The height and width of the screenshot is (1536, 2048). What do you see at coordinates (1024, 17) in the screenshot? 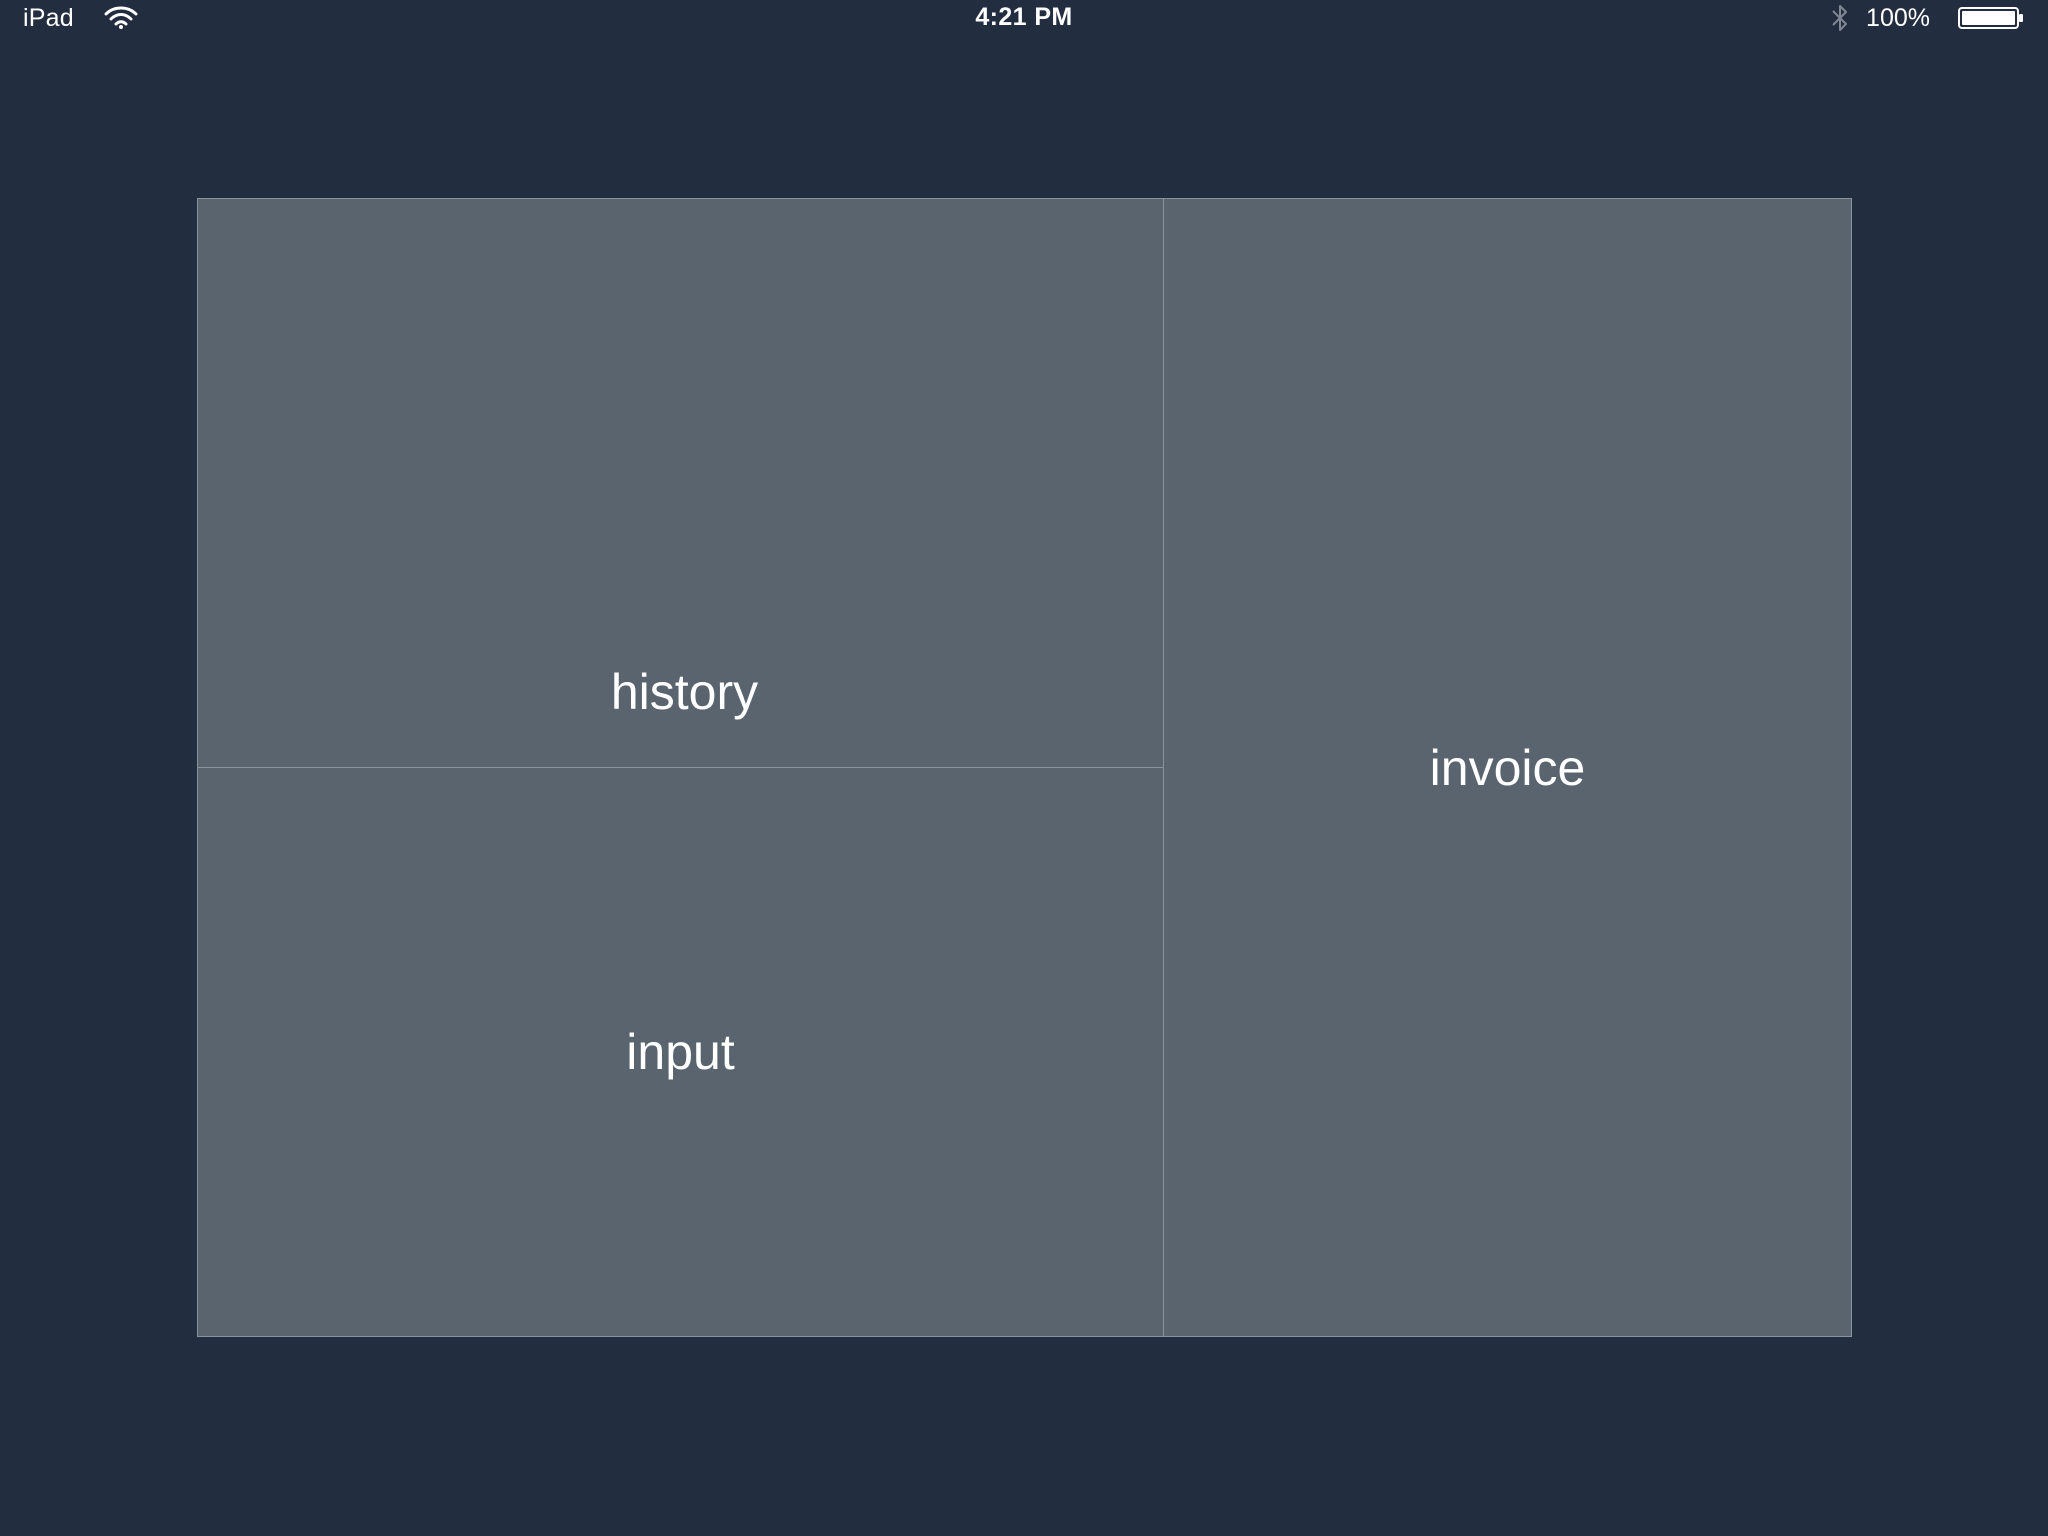
I see `status-time: 4:21 PM` at bounding box center [1024, 17].